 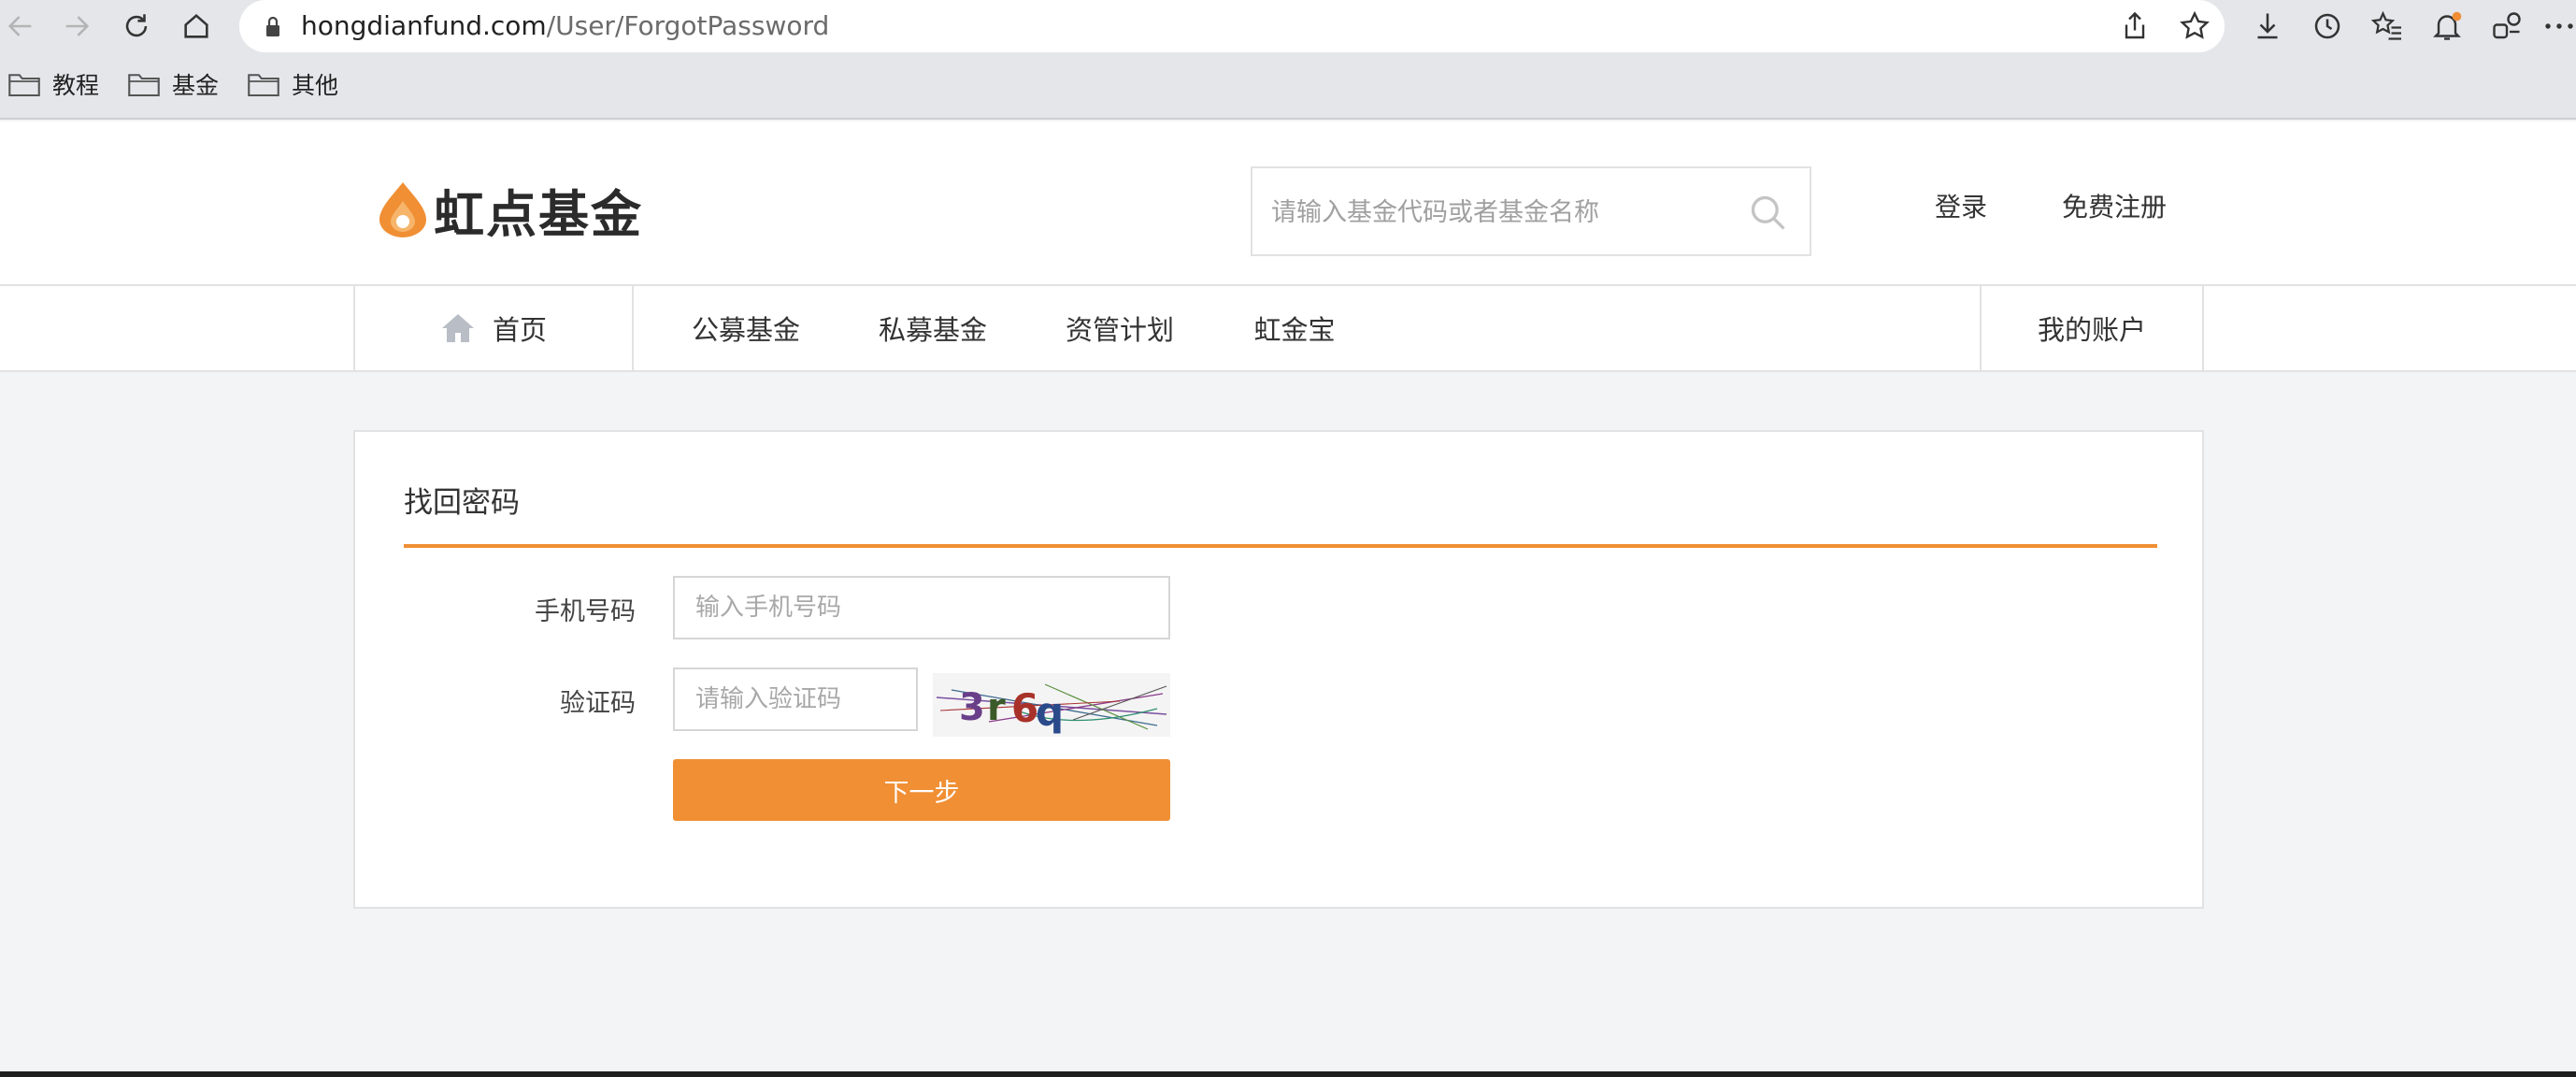 I want to click on captcha-label: 验证码, so click(x=598, y=704).